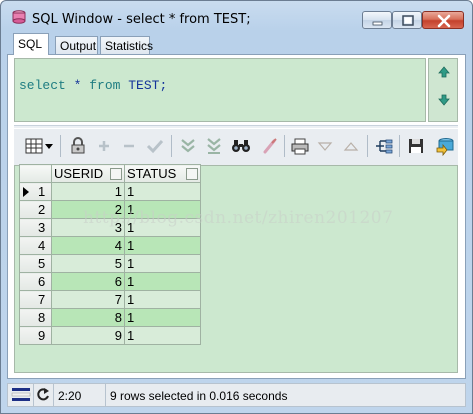 The width and height of the screenshot is (473, 414). I want to click on table-row: 1 1 1, so click(110, 191).